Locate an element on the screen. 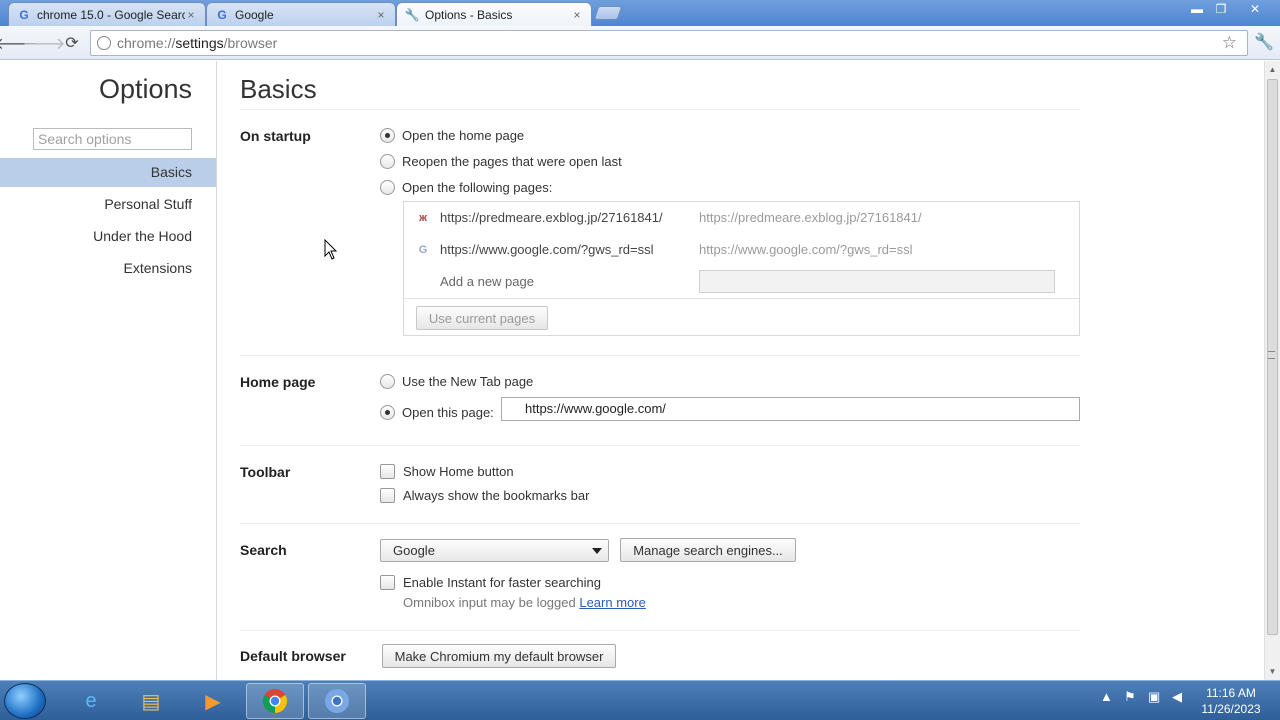 The height and width of the screenshot is (720, 1280). internet-explorer-icon: e is located at coordinates (91, 701).